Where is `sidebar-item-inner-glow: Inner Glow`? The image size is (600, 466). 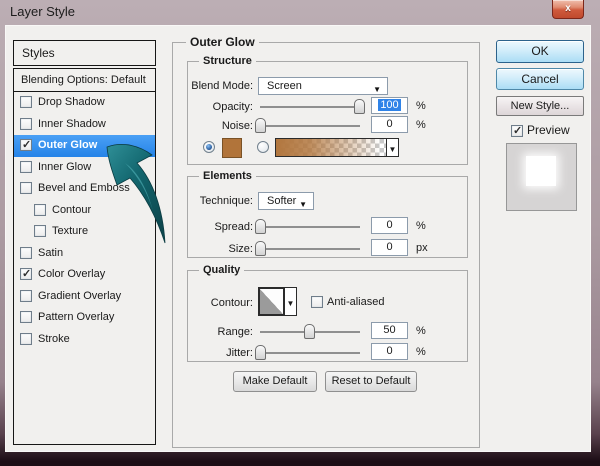
sidebar-item-inner-glow: Inner Glow is located at coordinates (84, 168).